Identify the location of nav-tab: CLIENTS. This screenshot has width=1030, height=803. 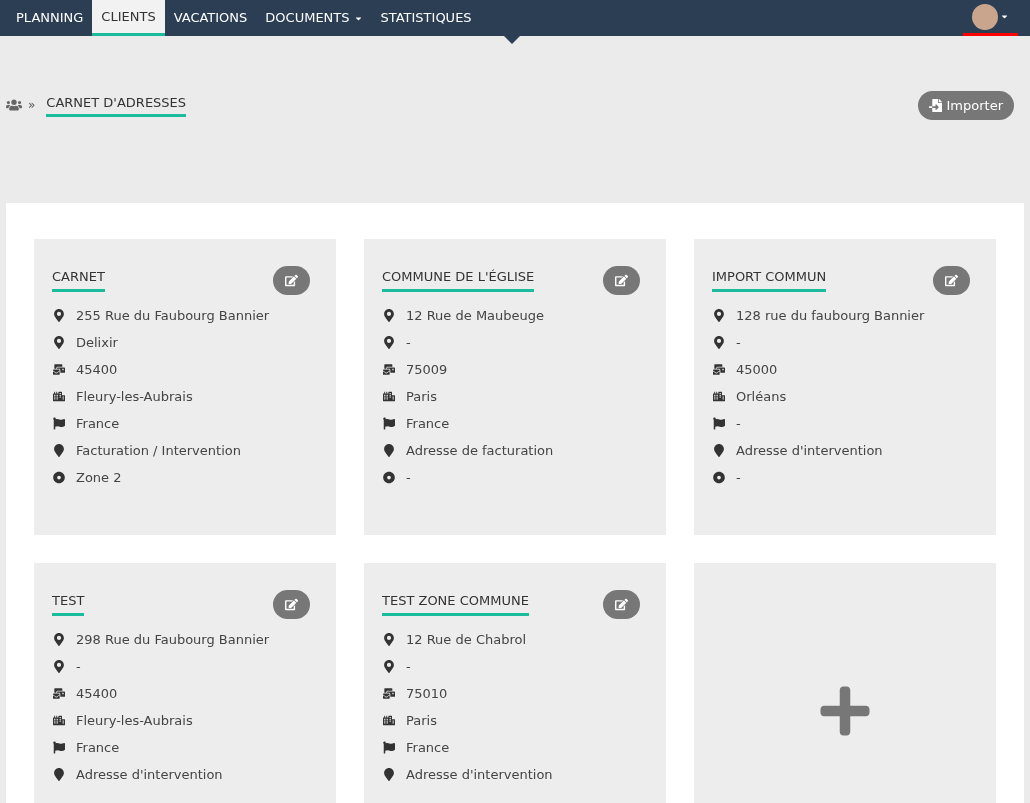
(128, 18).